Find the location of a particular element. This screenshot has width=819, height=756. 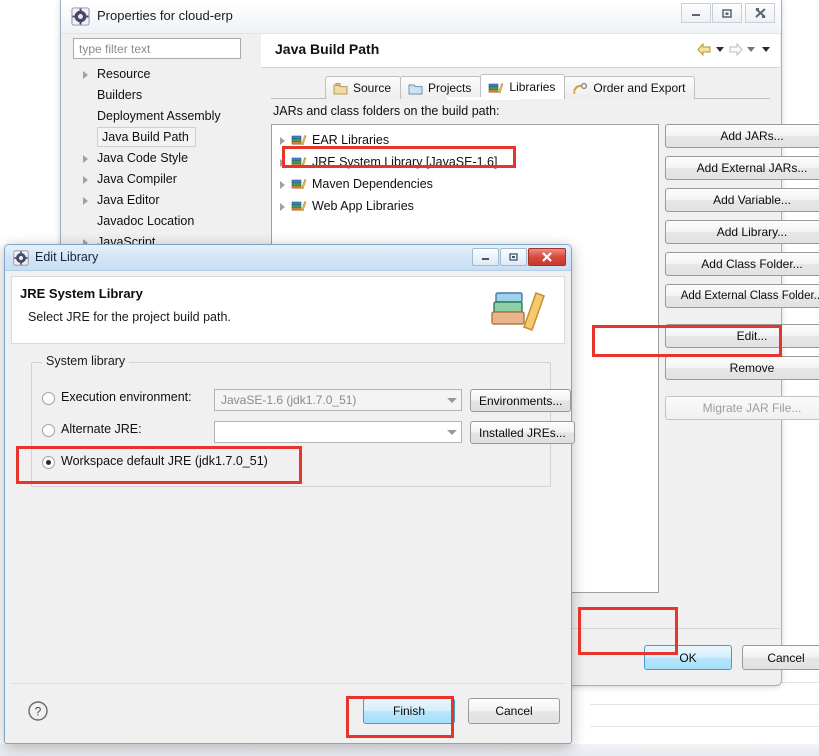

finish-button: Finish is located at coordinates (409, 711).